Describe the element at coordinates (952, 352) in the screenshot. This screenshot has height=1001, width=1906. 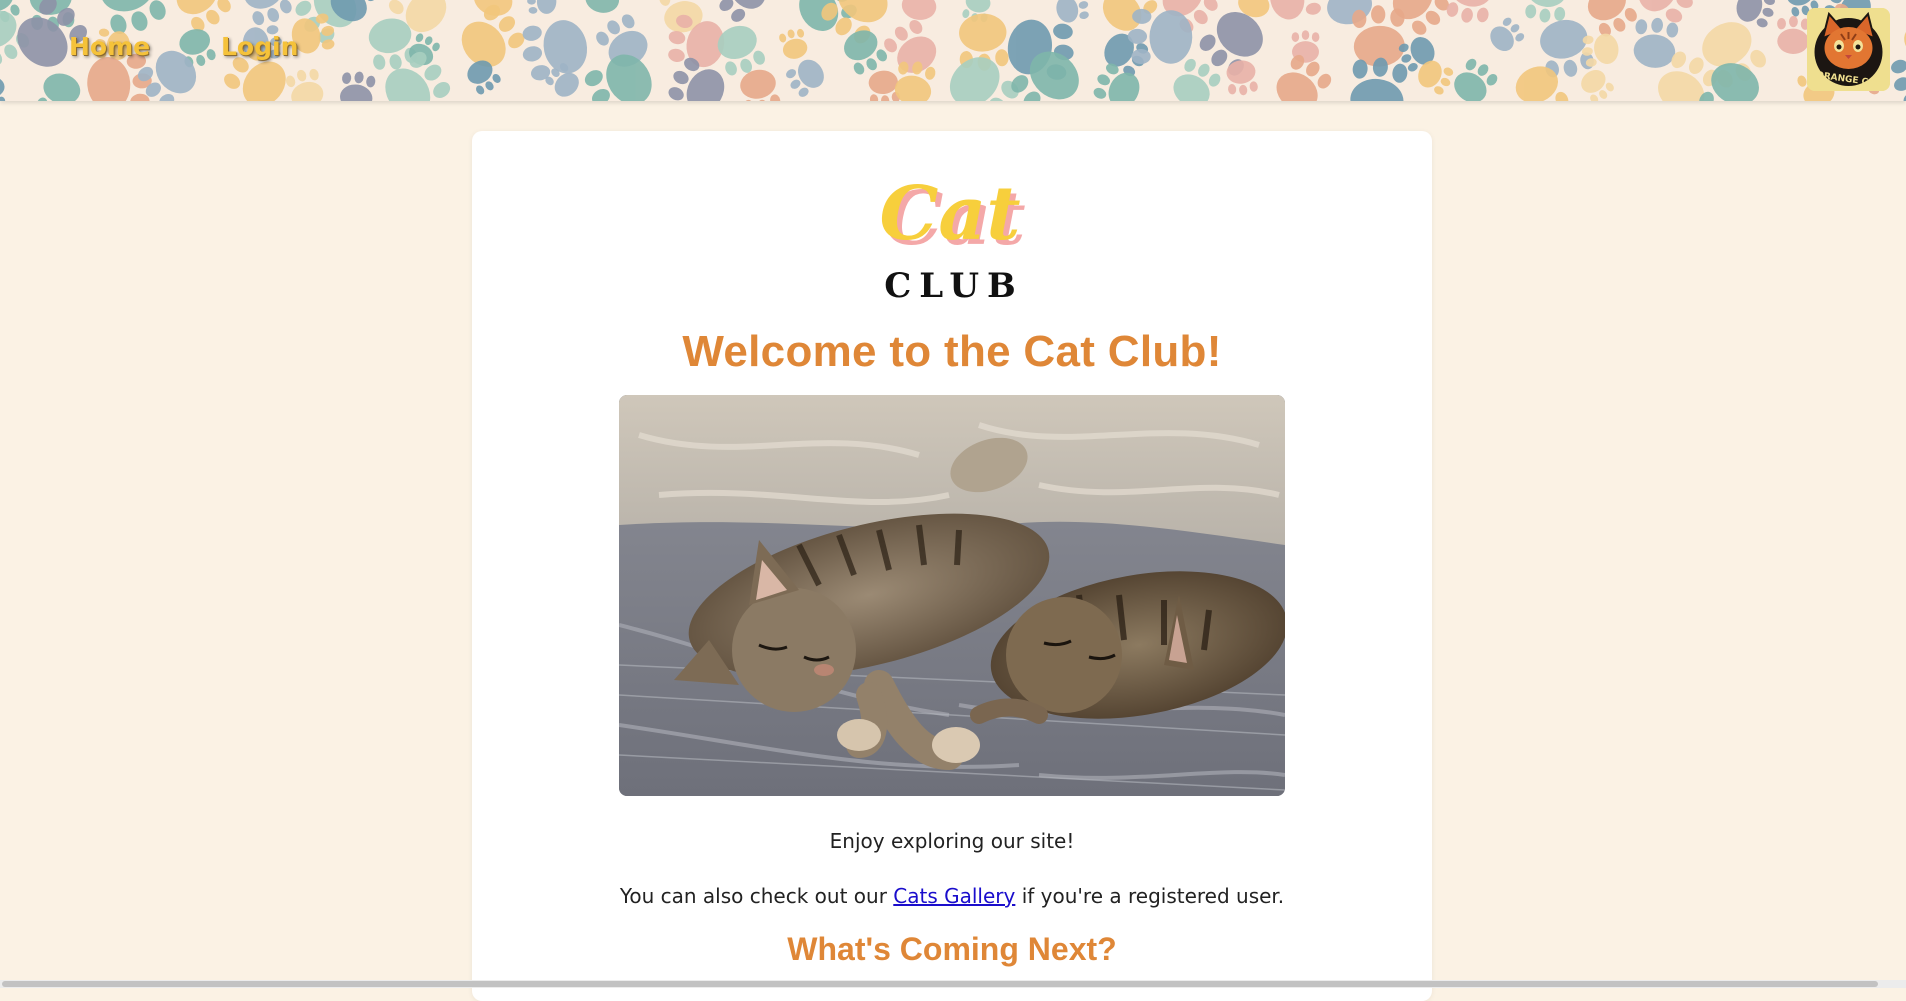
I see `page-title: Welcome to the Cat Club!` at that location.